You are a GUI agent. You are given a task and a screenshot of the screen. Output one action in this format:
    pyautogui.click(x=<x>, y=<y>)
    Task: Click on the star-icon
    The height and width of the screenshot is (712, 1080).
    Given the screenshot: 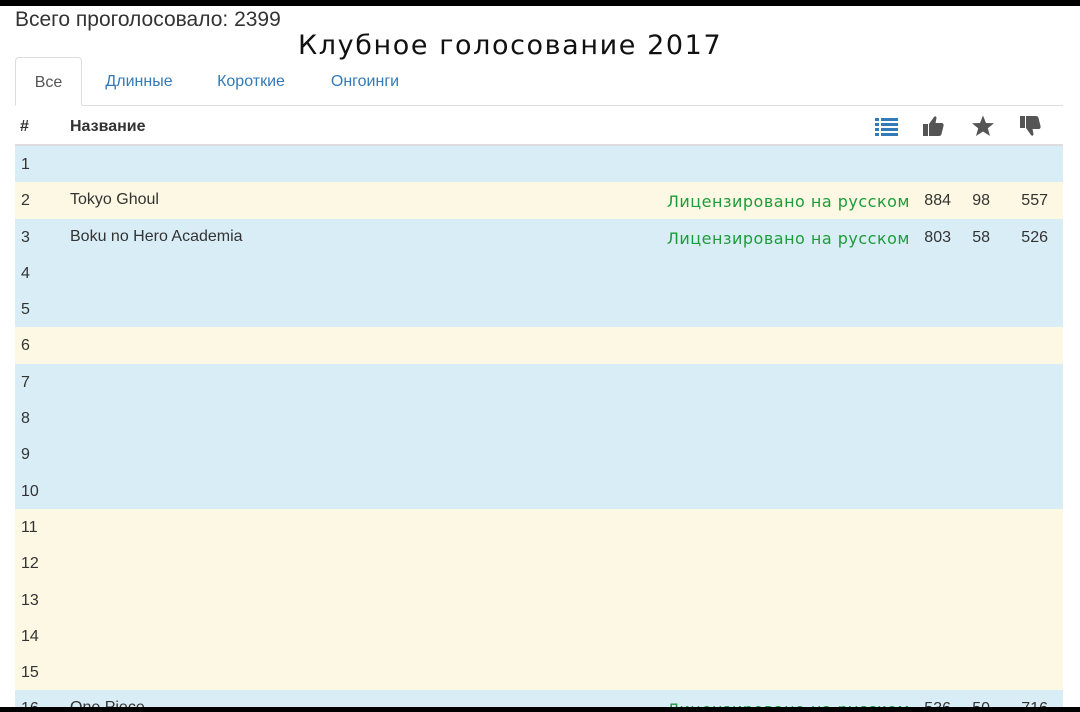 What is the action you would take?
    pyautogui.click(x=983, y=126)
    